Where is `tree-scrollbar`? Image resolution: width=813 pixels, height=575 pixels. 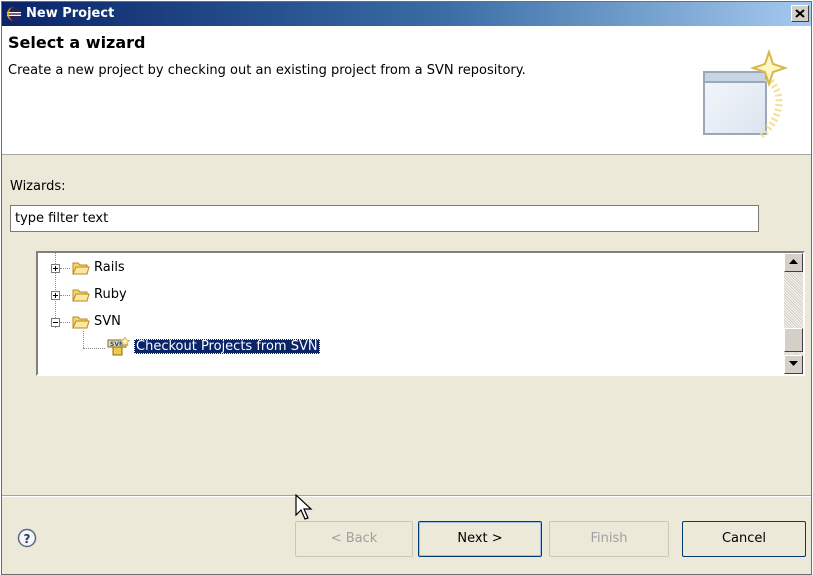
tree-scrollbar is located at coordinates (793, 313).